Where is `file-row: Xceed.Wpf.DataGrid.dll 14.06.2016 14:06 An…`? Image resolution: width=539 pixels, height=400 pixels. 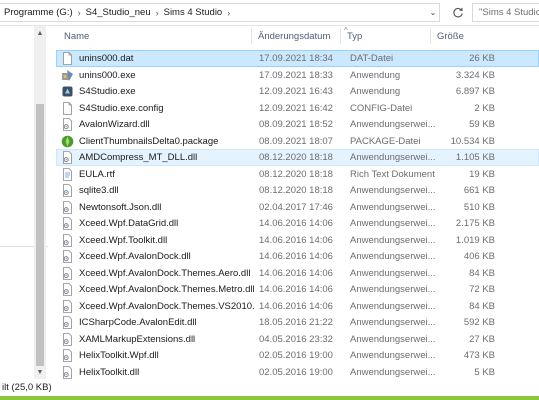
file-row: Xceed.Wpf.DataGrid.dll 14.06.2016 14:06 An… is located at coordinates (297, 223).